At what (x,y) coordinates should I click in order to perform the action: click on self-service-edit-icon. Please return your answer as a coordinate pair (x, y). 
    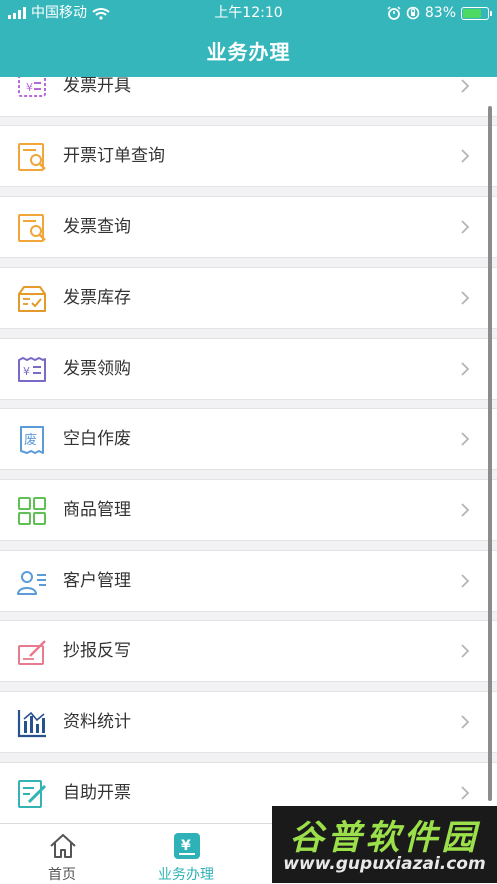
    Looking at the image, I should click on (32, 794).